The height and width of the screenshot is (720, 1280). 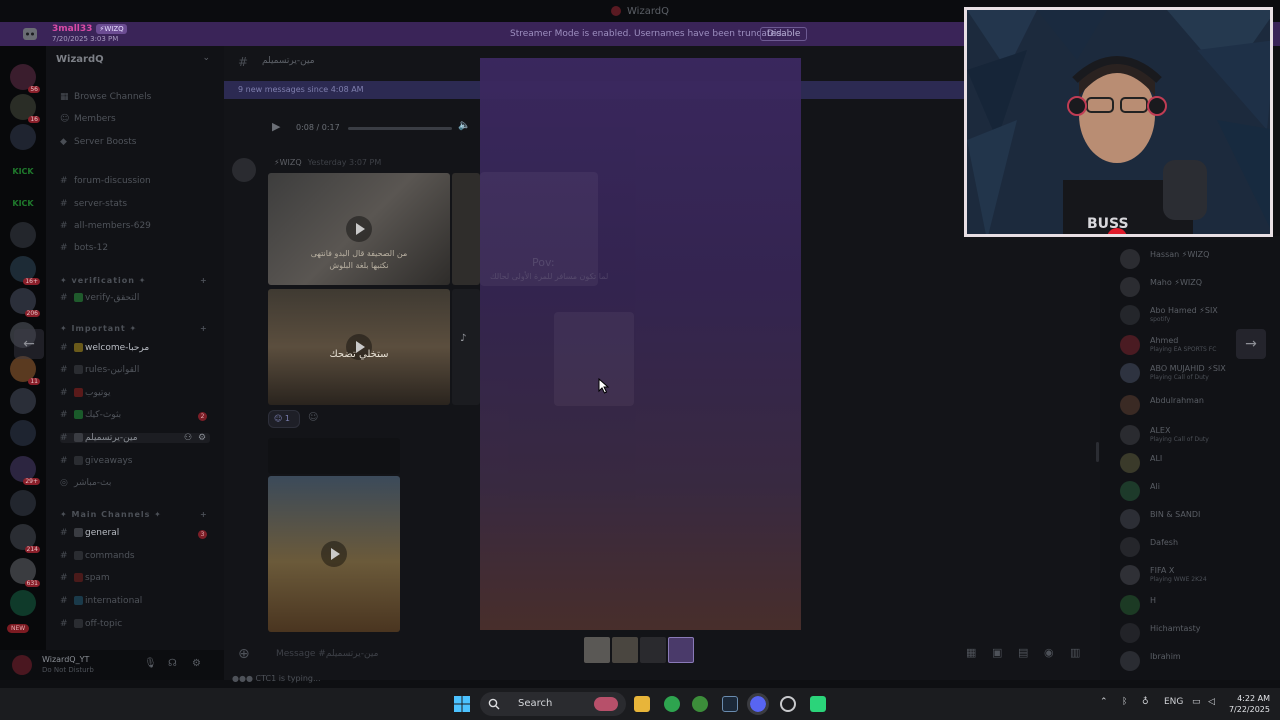 What do you see at coordinates (25, 538) in the screenshot?
I see `server-icon: 214` at bounding box center [25, 538].